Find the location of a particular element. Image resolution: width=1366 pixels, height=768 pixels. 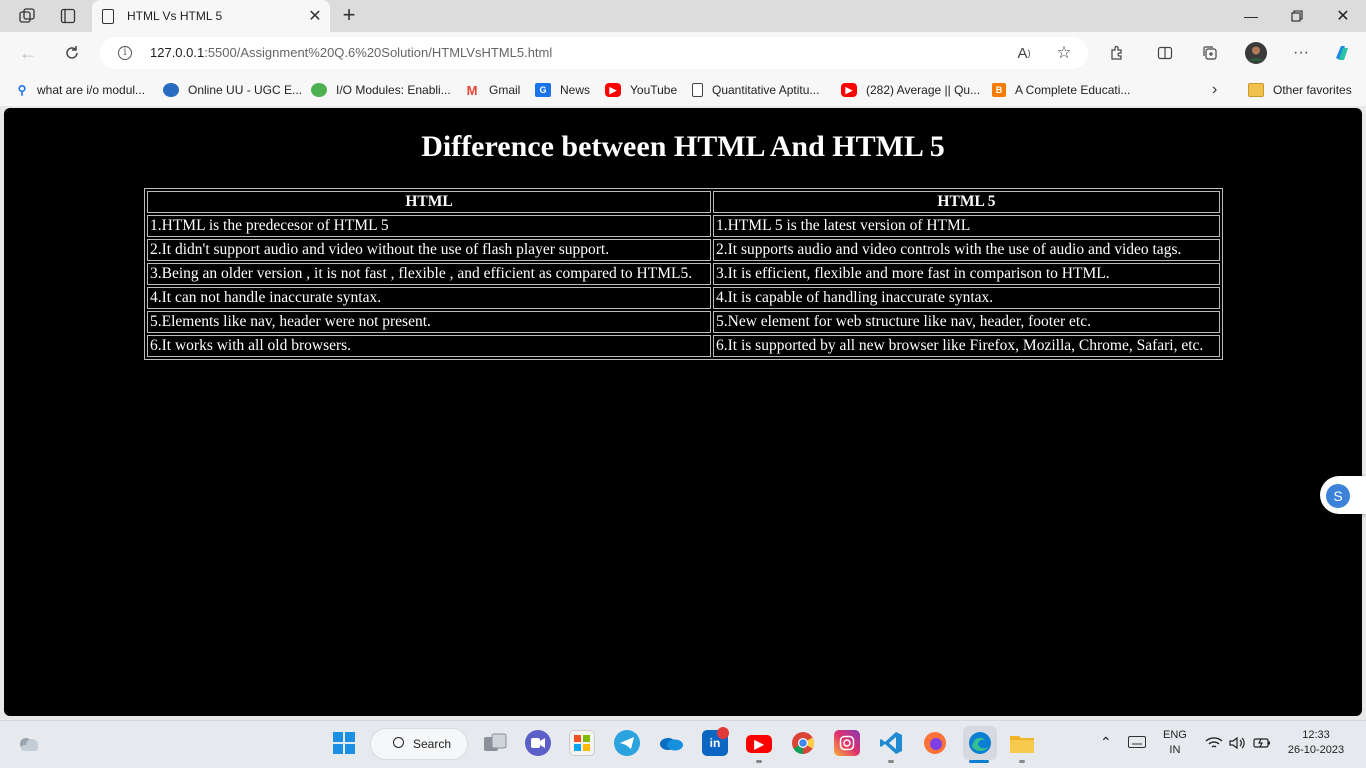

settings-more-icon: ··· is located at coordinates (1301, 53).